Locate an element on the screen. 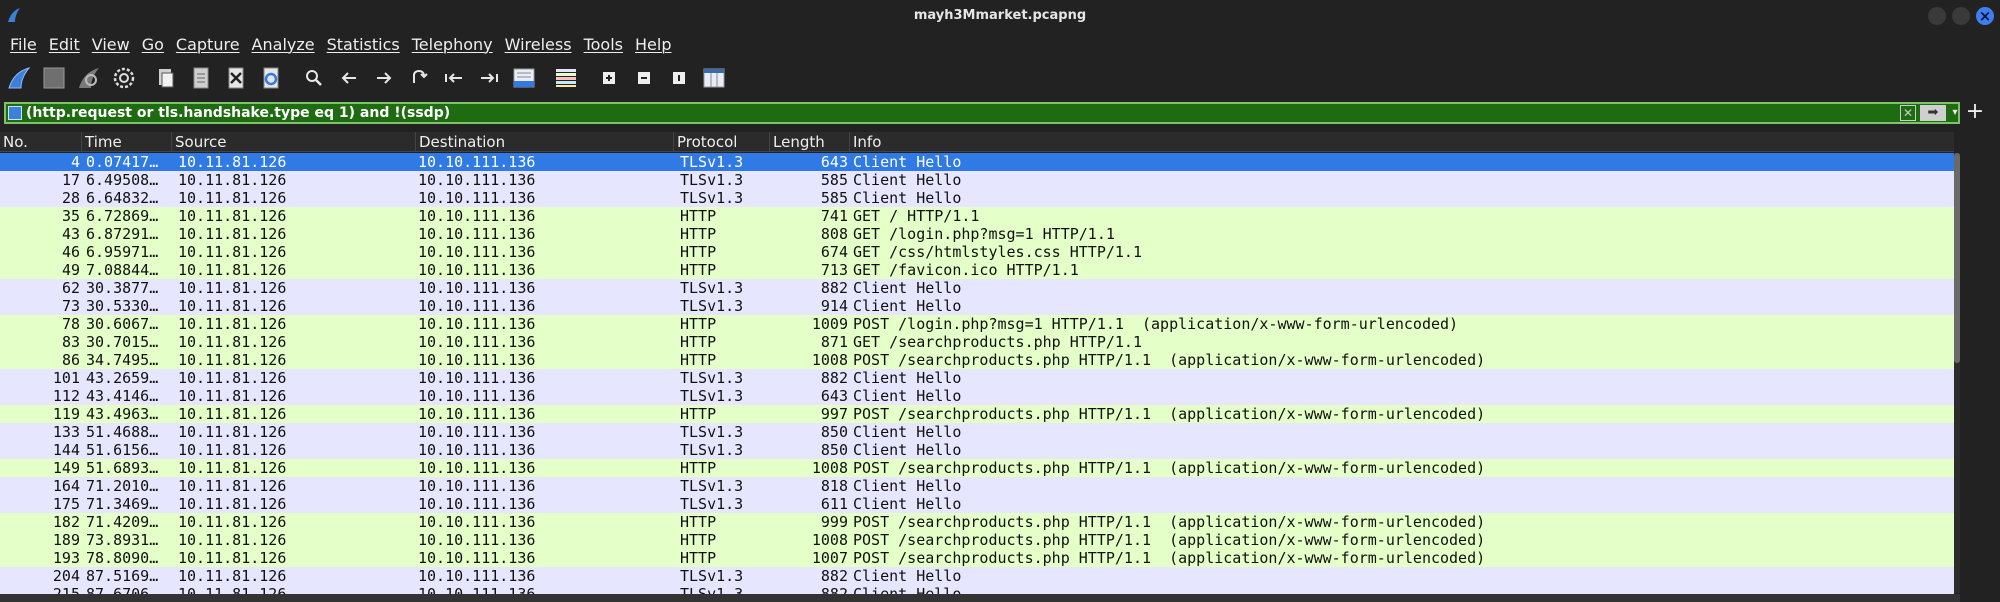 The height and width of the screenshot is (602, 2000). cell-no: 133 is located at coordinates (66, 432).